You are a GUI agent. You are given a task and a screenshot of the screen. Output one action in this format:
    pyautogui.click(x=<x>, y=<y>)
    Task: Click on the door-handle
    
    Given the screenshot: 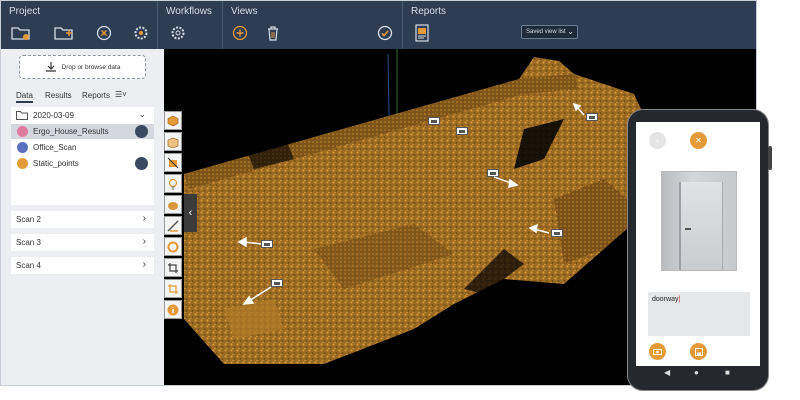 What is the action you would take?
    pyautogui.click(x=688, y=229)
    